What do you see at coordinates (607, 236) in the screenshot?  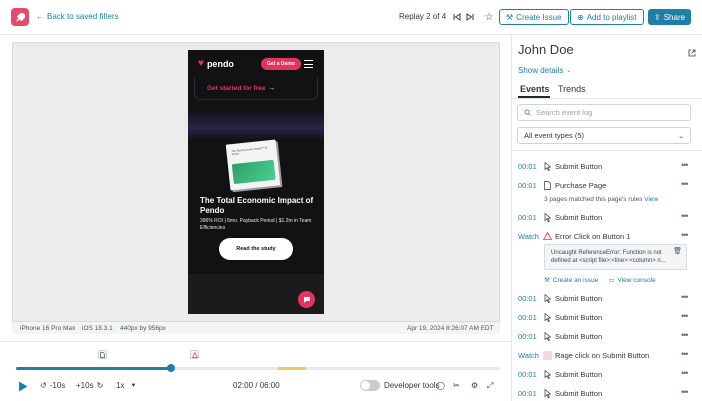 I see `event-row: Watch Error Click on Button 1 •••` at bounding box center [607, 236].